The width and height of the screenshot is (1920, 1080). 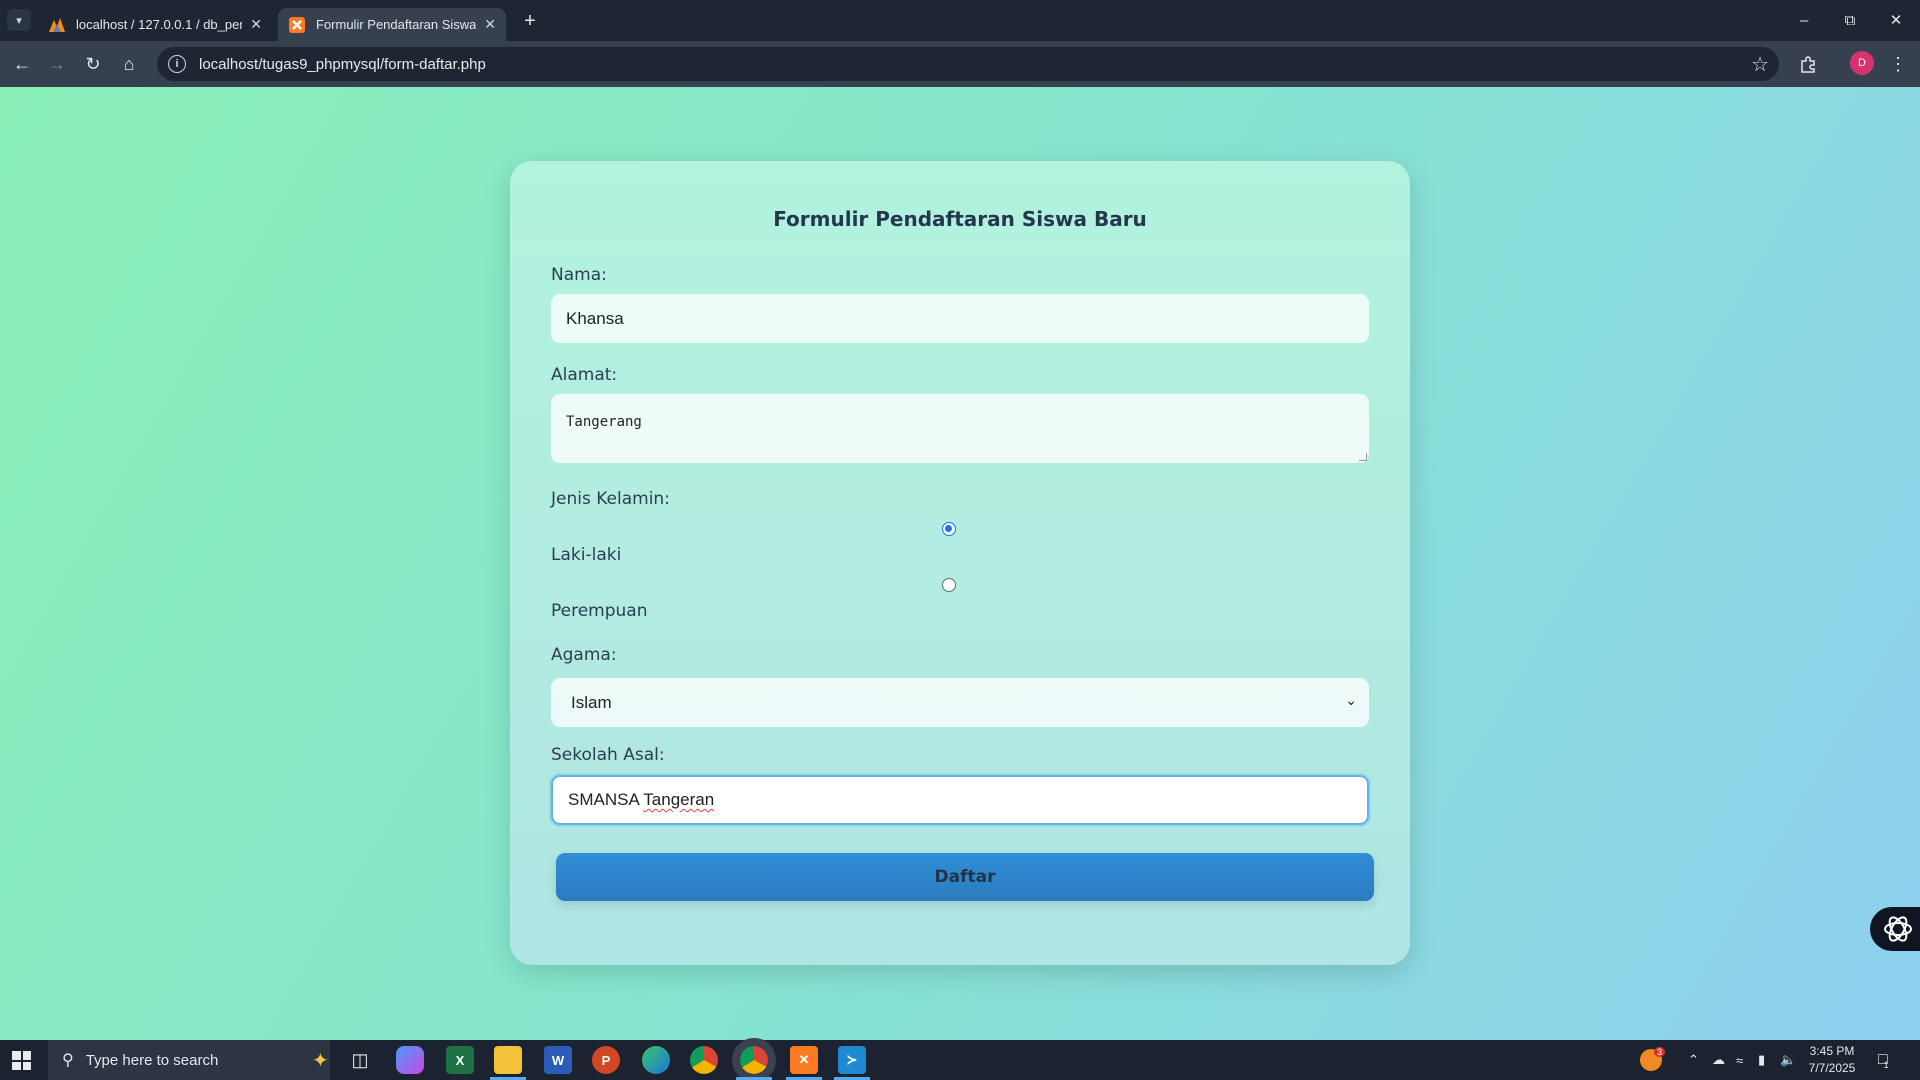 What do you see at coordinates (1895, 929) in the screenshot?
I see `assistant-icon` at bounding box center [1895, 929].